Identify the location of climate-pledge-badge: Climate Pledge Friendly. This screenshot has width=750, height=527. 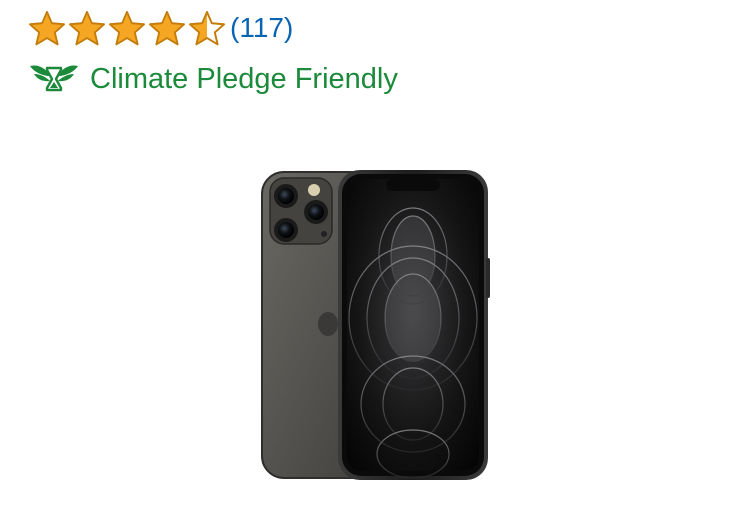
(213, 79).